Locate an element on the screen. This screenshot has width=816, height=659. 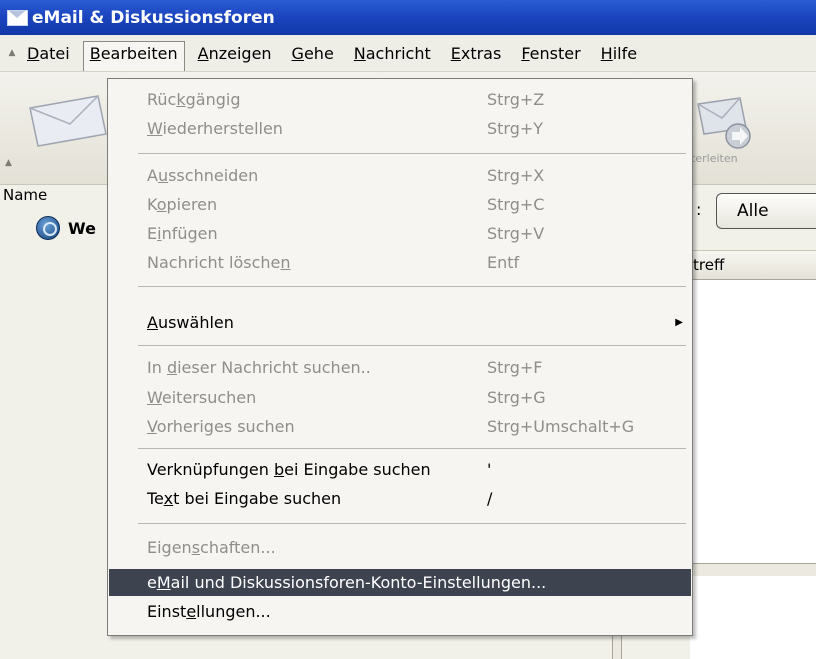
menu-item-delete-message: Nachricht löschen Entf is located at coordinates (400, 262).